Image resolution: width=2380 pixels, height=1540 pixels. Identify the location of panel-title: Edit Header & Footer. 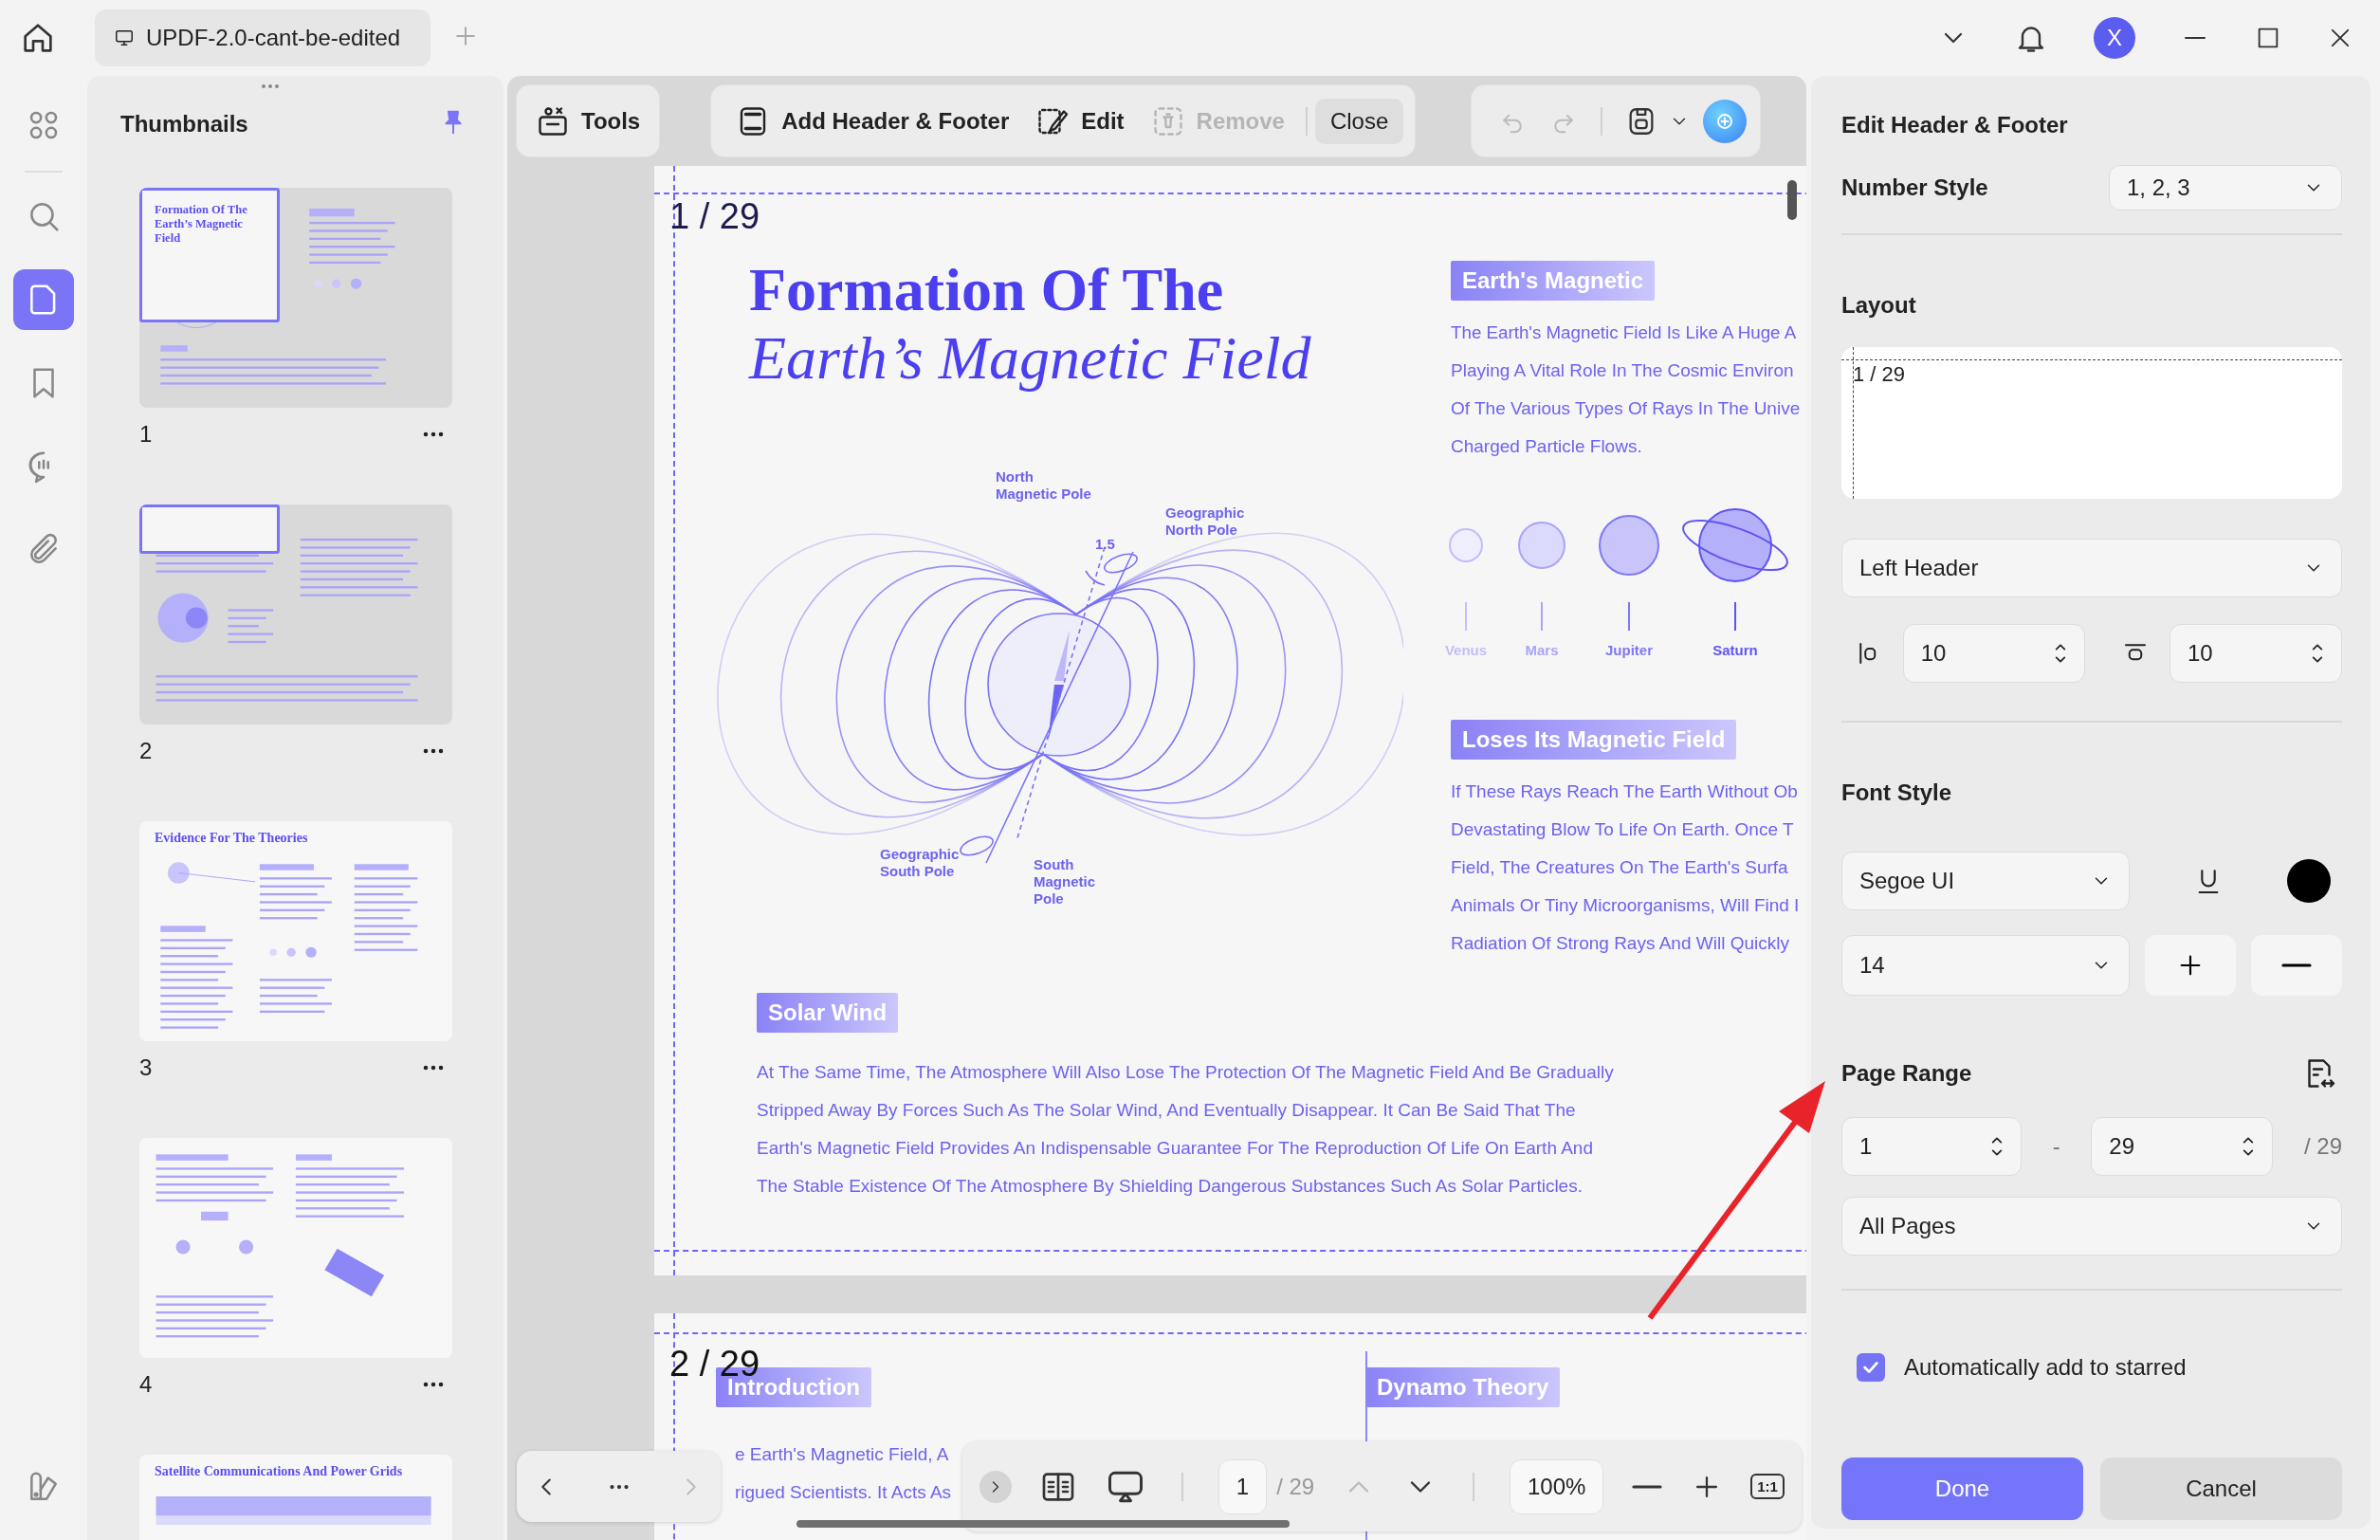
(1955, 125).